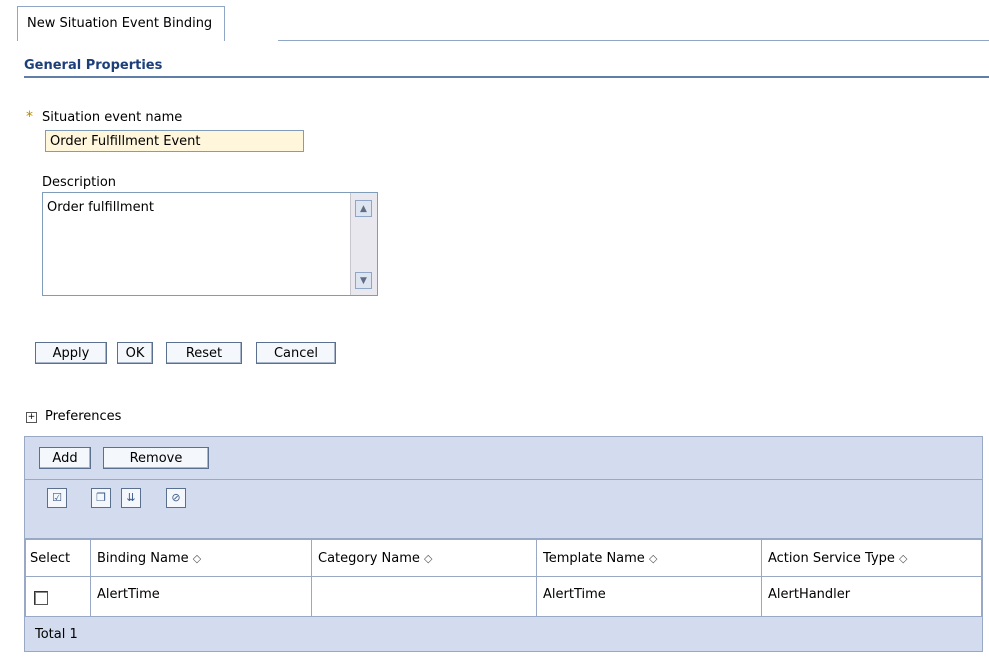 The image size is (989, 665). Describe the element at coordinates (503, 509) in the screenshot. I see `collection-icon-bar: ☑ ❐ ⇊ ⊘` at that location.